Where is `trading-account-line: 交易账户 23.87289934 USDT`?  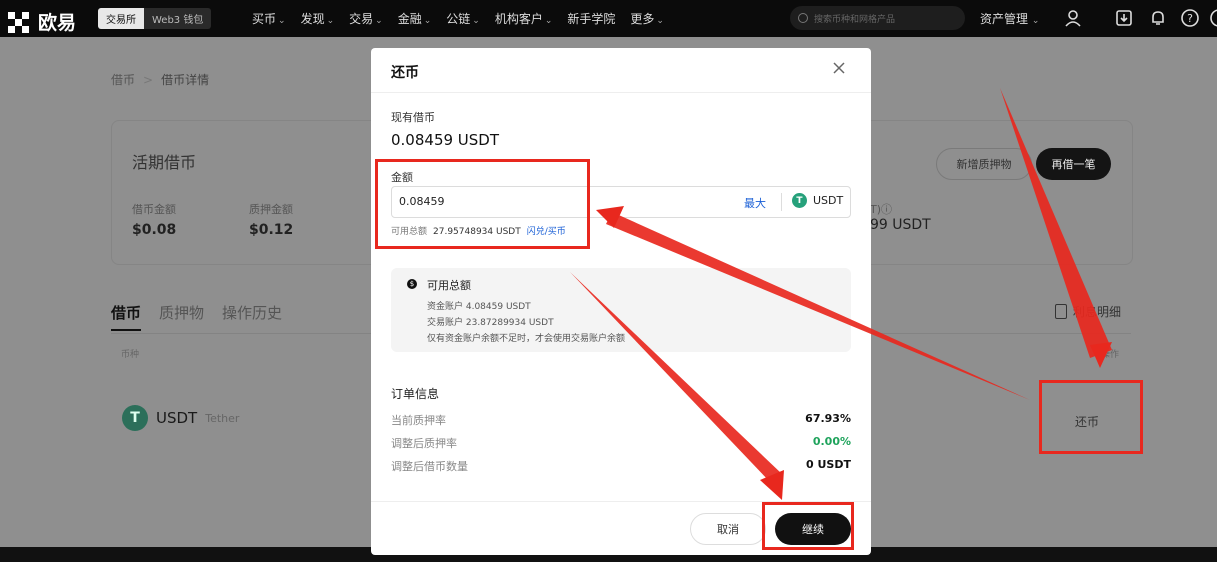
trading-account-line: 交易账户 23.87289934 USDT is located at coordinates (490, 323).